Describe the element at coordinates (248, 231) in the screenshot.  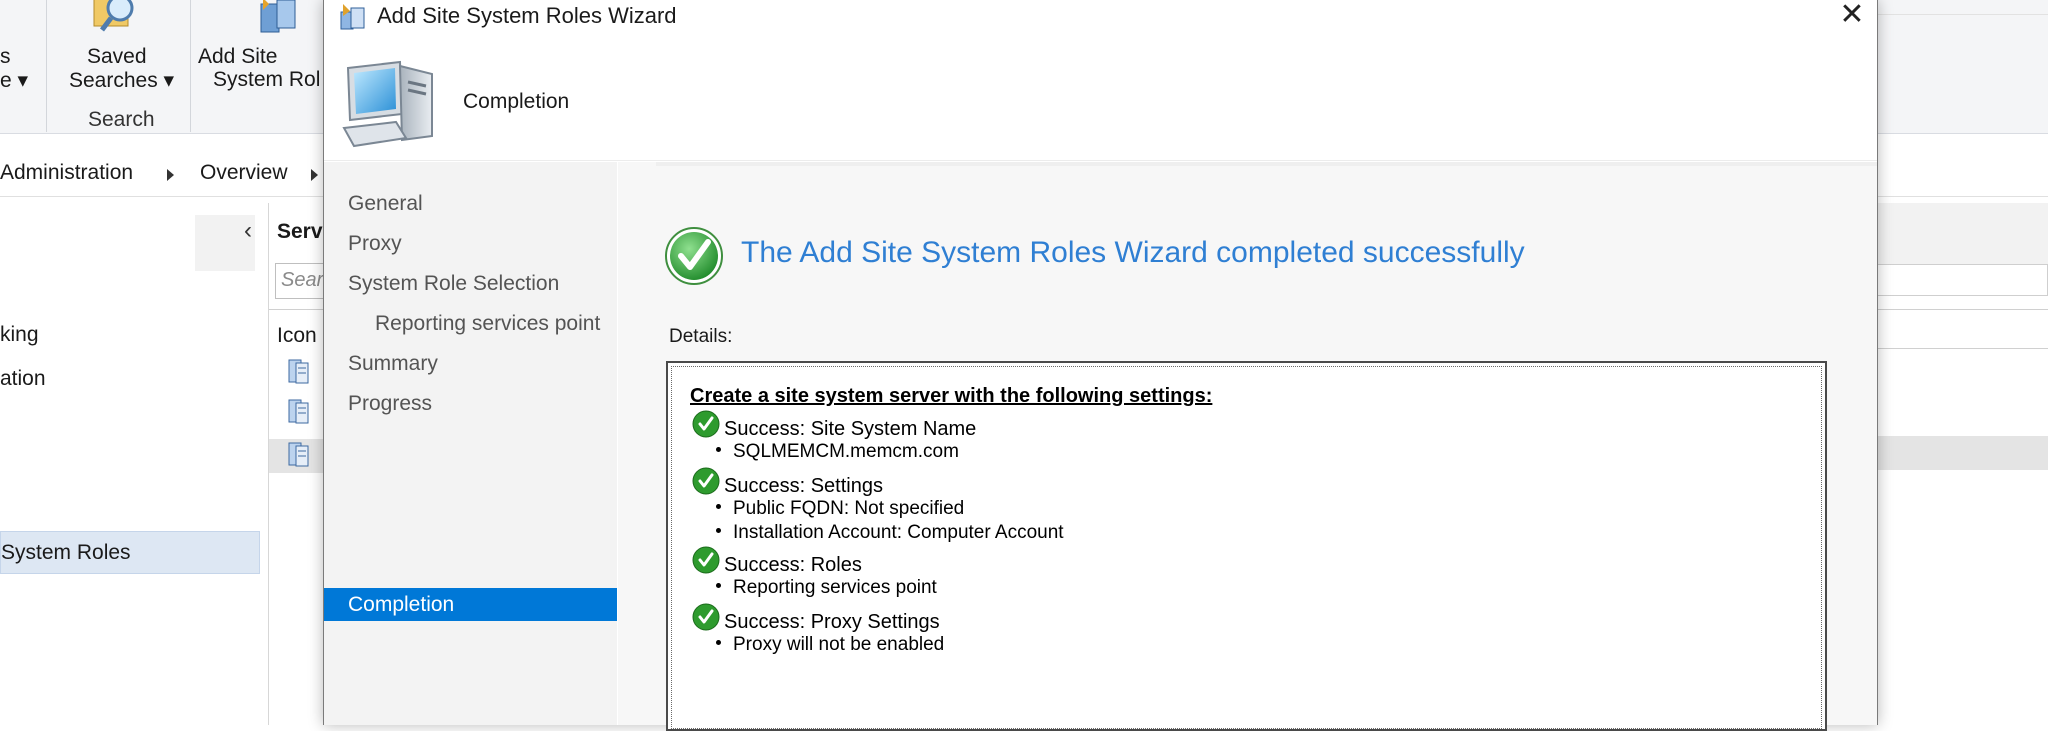
I see `collapse-pane-icon: ‹` at that location.